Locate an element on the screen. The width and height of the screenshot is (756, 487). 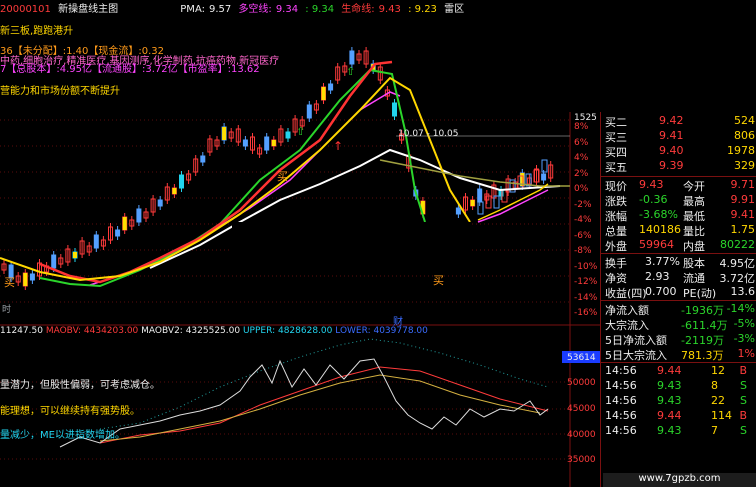
stat-row: 涨跌 -0.36 最高 9.91 is located at coordinates (678, 200).